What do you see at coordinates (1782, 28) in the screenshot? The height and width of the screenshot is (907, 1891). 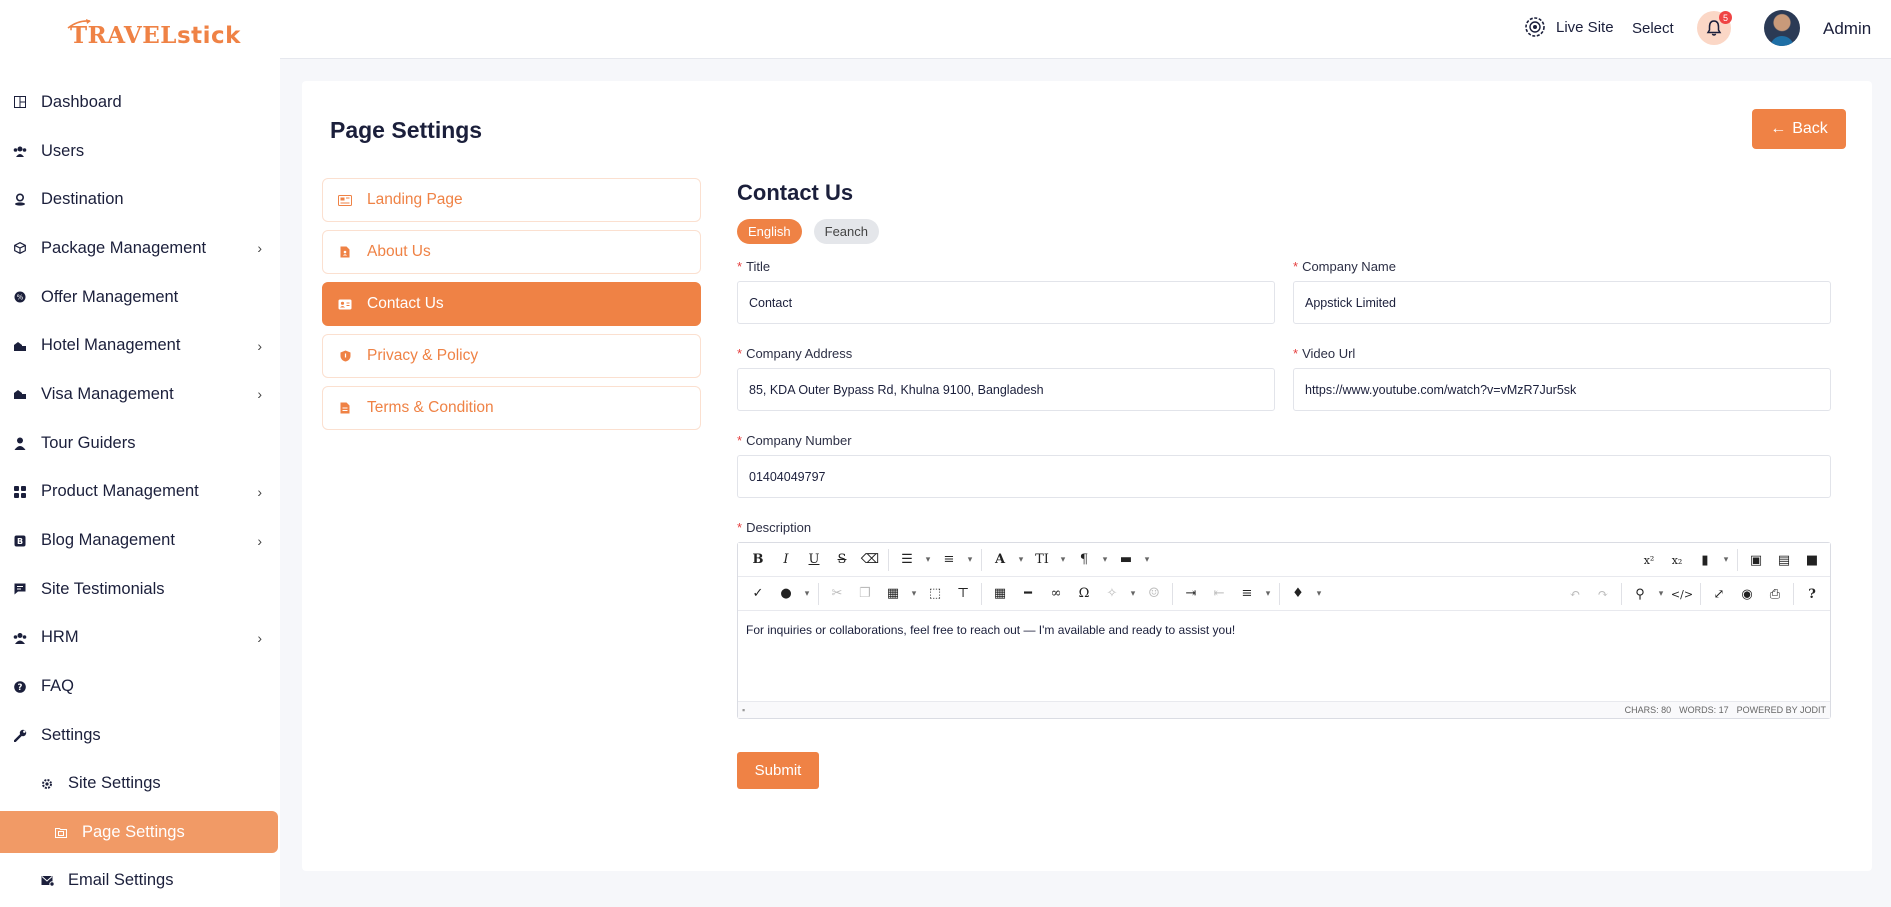 I see `avatar` at bounding box center [1782, 28].